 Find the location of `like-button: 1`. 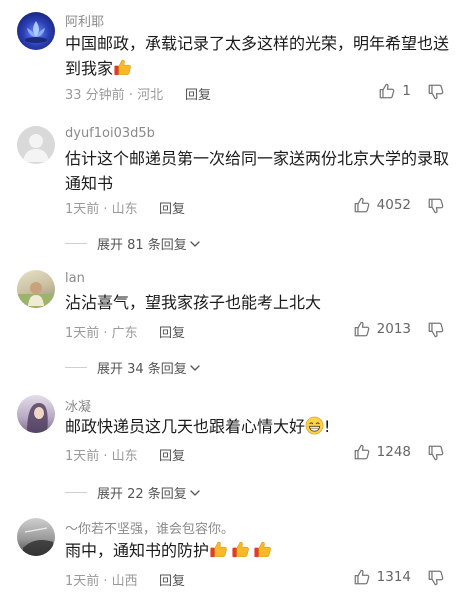

like-button: 1 is located at coordinates (394, 91).